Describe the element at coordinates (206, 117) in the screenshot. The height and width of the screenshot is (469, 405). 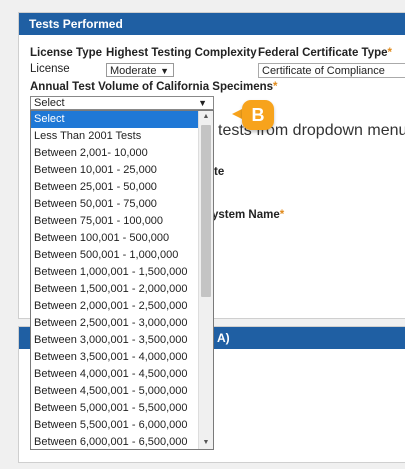
I see `scroll-up-arrow-icon: ▲` at that location.